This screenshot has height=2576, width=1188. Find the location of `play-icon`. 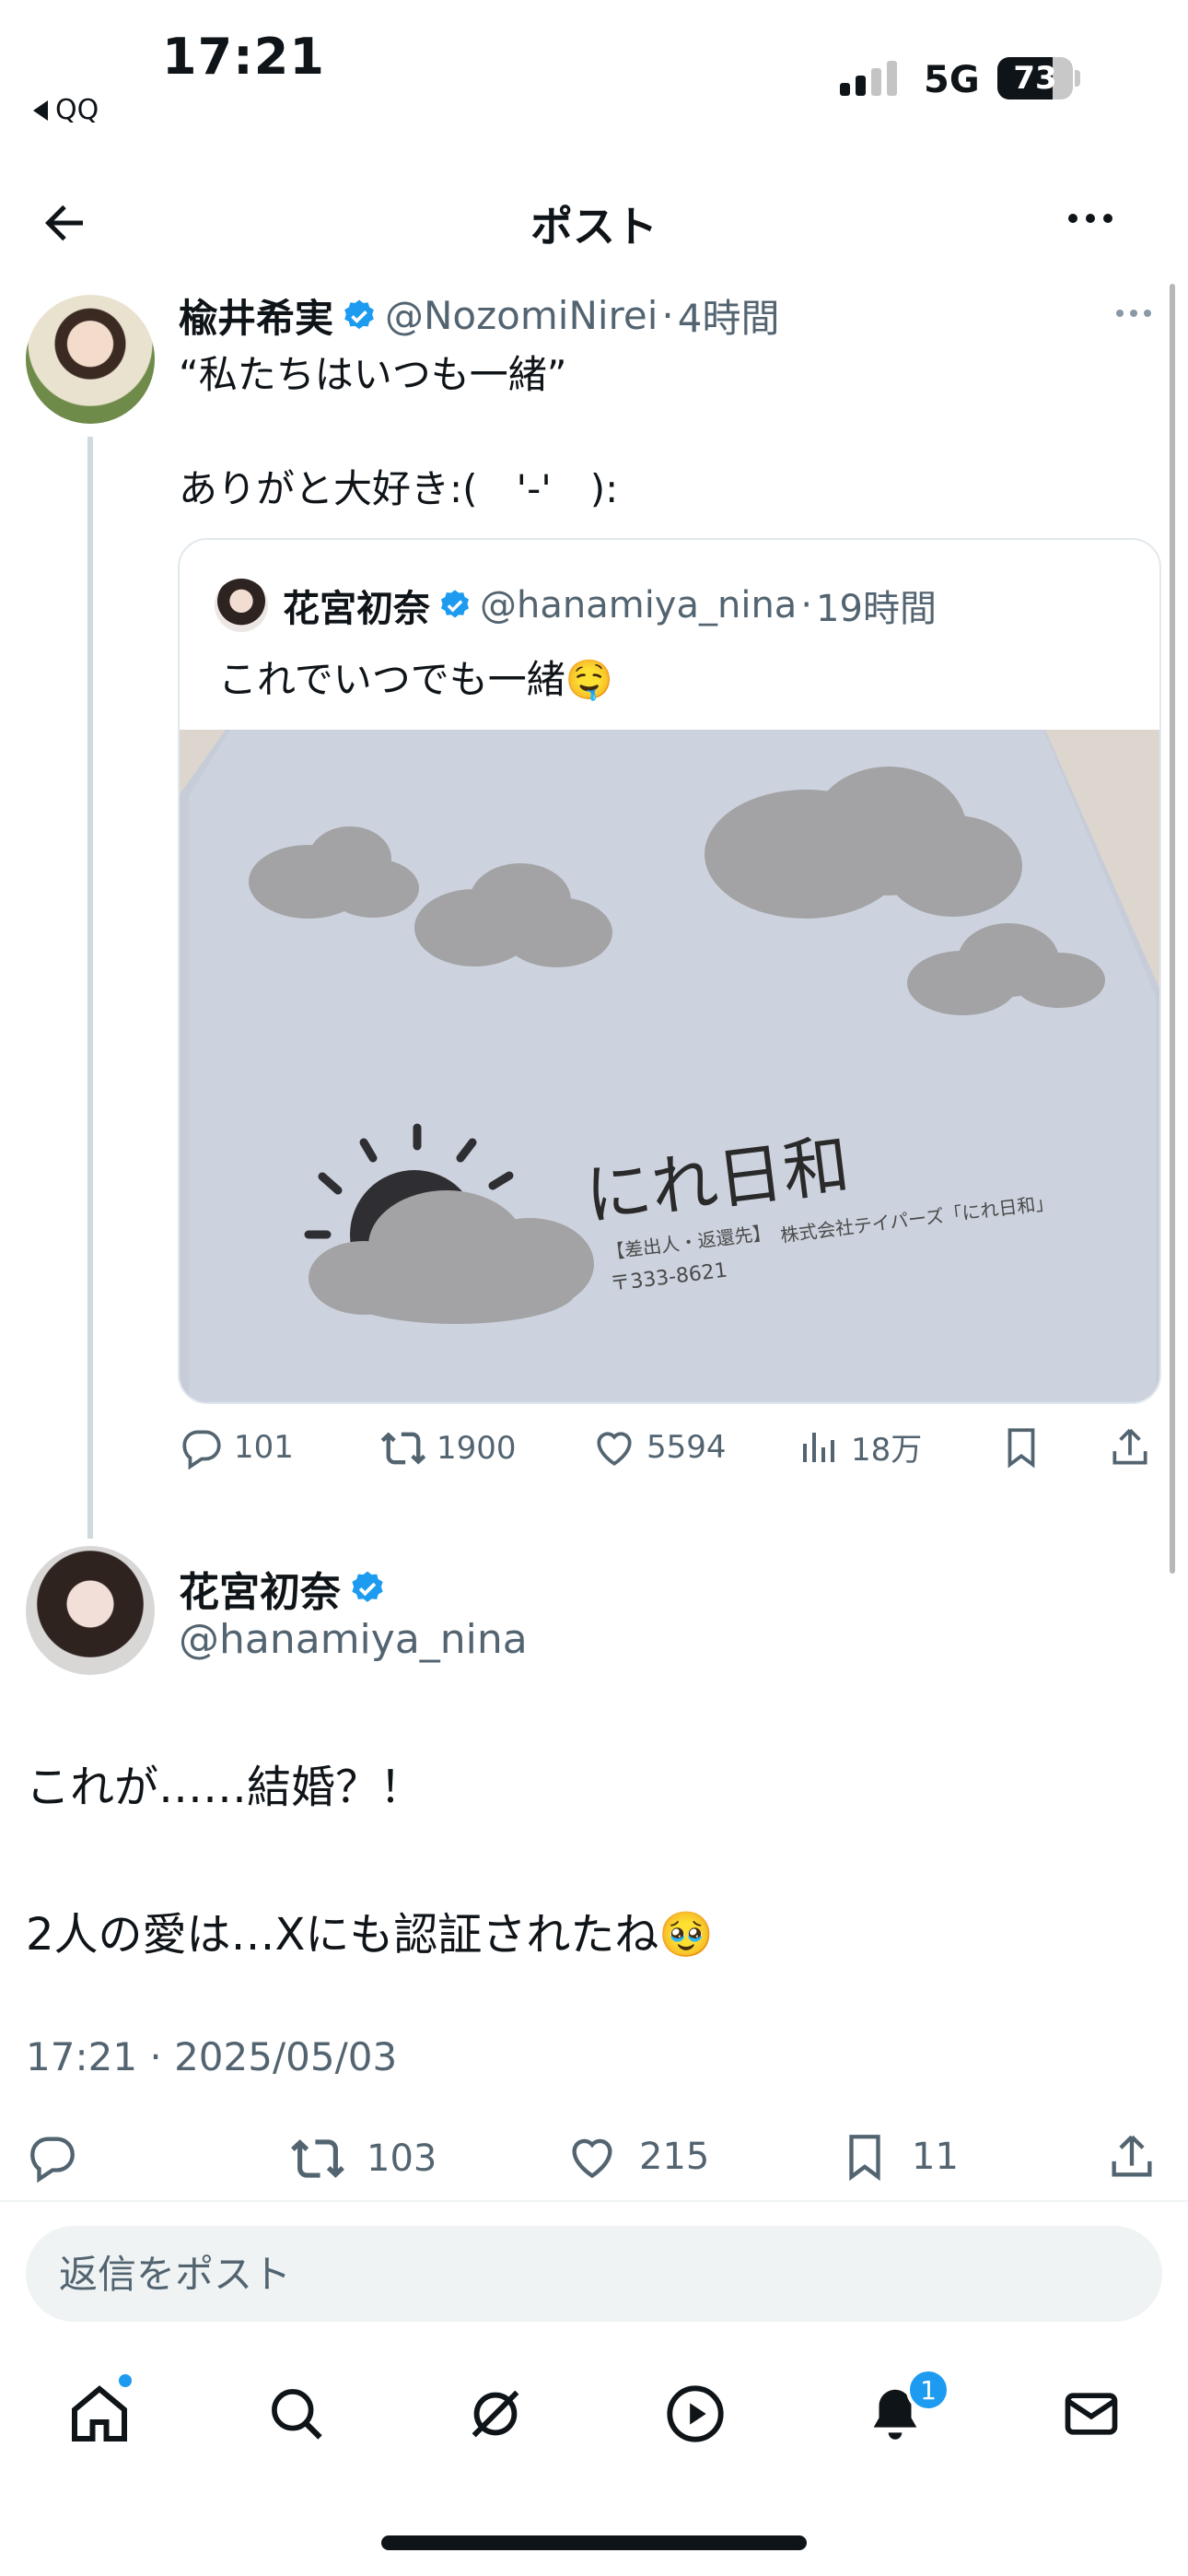

play-icon is located at coordinates (695, 2413).